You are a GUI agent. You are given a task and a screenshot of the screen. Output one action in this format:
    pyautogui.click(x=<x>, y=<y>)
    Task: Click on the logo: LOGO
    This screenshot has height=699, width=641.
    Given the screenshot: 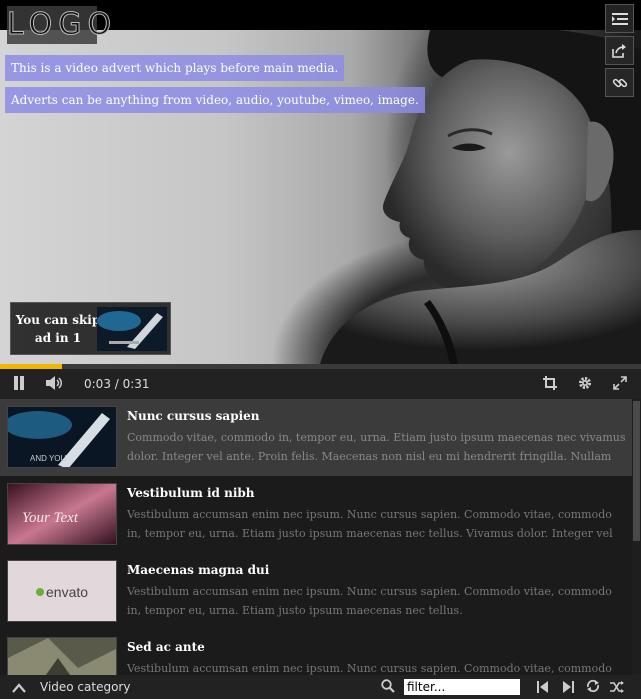 What is the action you would take?
    pyautogui.click(x=62, y=25)
    